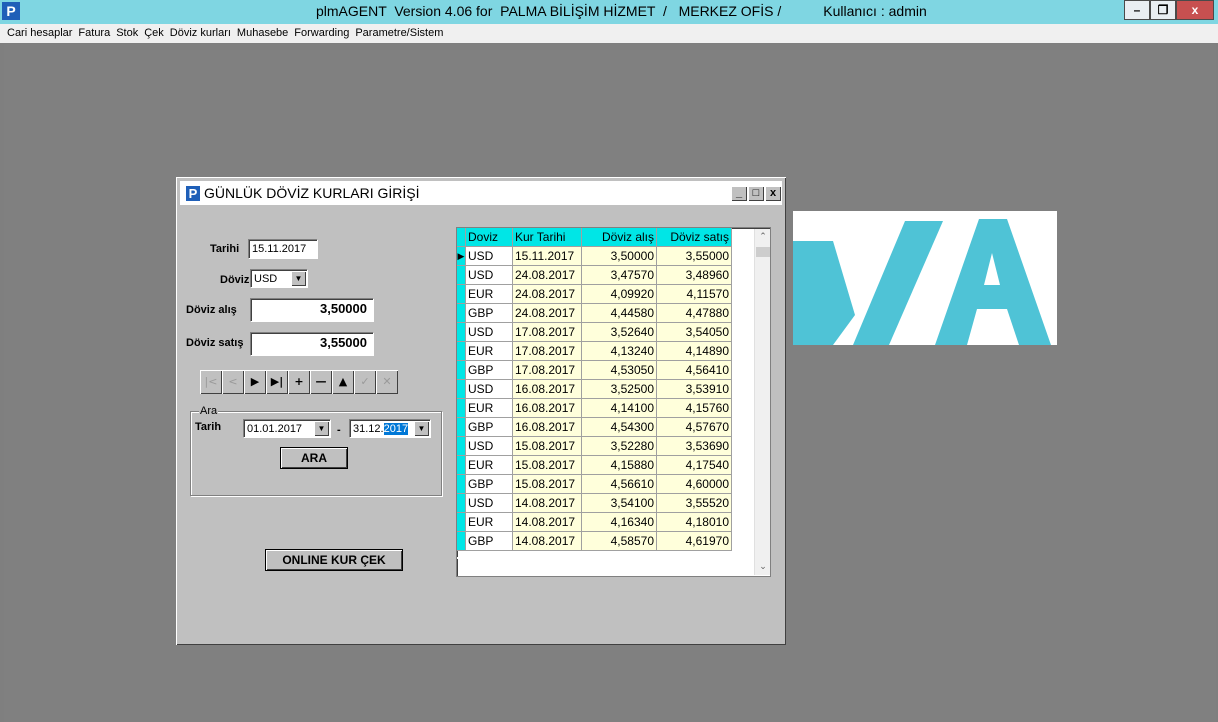 Image resolution: width=1218 pixels, height=722 pixels. I want to click on cell-doviz-satis: 4,61970, so click(694, 541).